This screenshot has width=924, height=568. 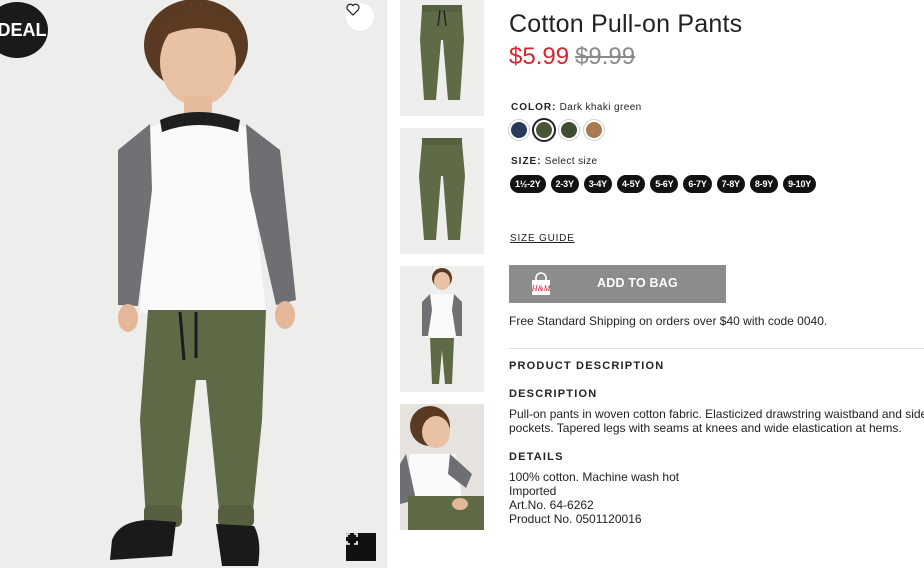 What do you see at coordinates (352, 539) in the screenshot?
I see `expand-icon` at bounding box center [352, 539].